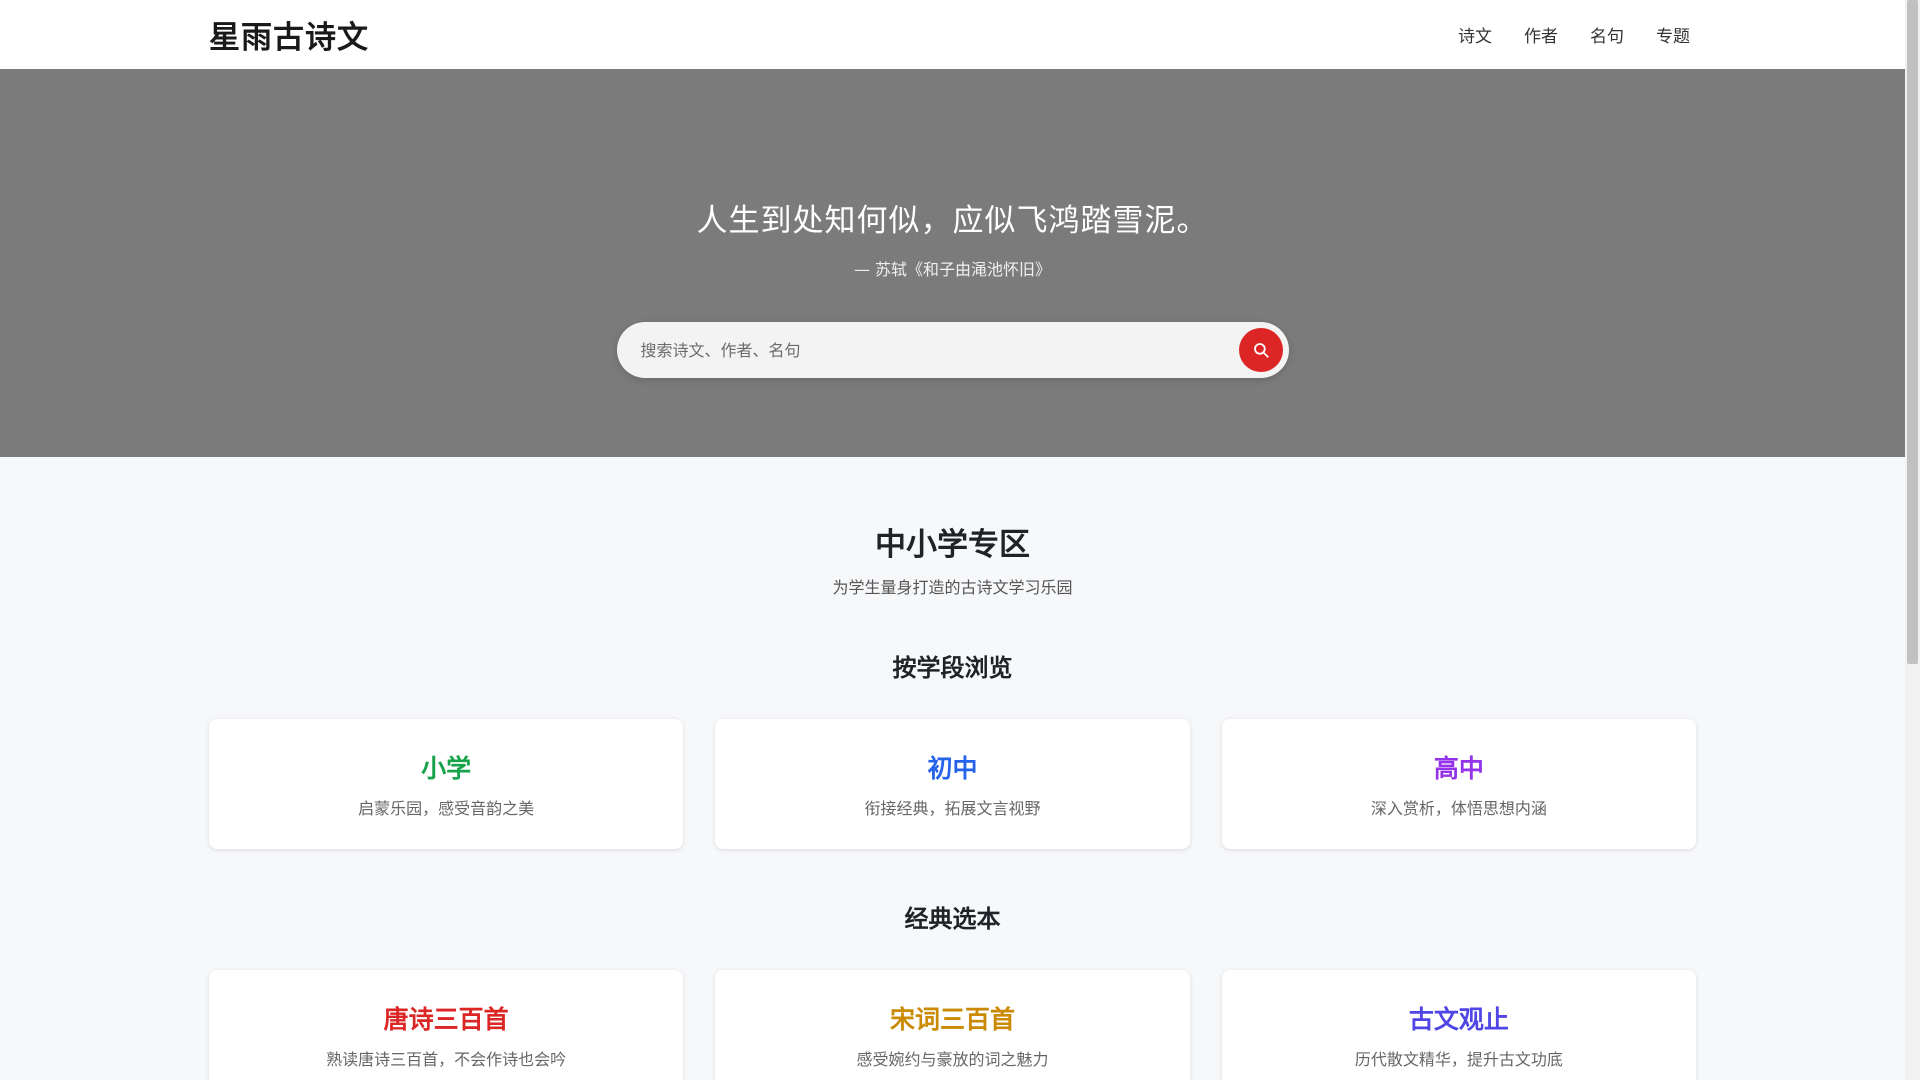 This screenshot has width=1920, height=1080. Describe the element at coordinates (952, 919) in the screenshot. I see `classic-group-title: 经典选本` at that location.